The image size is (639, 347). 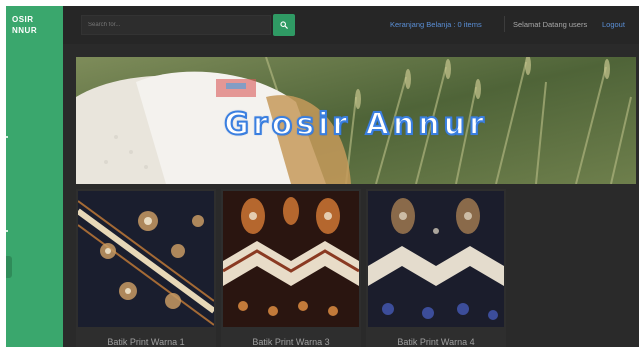 What do you see at coordinates (9, 267) in the screenshot?
I see `sidebar-toggle-handle` at bounding box center [9, 267].